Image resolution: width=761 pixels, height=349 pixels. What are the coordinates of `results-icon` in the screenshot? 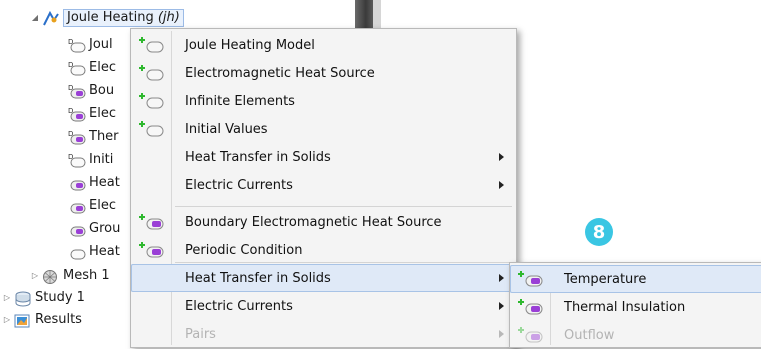 It's located at (23, 320).